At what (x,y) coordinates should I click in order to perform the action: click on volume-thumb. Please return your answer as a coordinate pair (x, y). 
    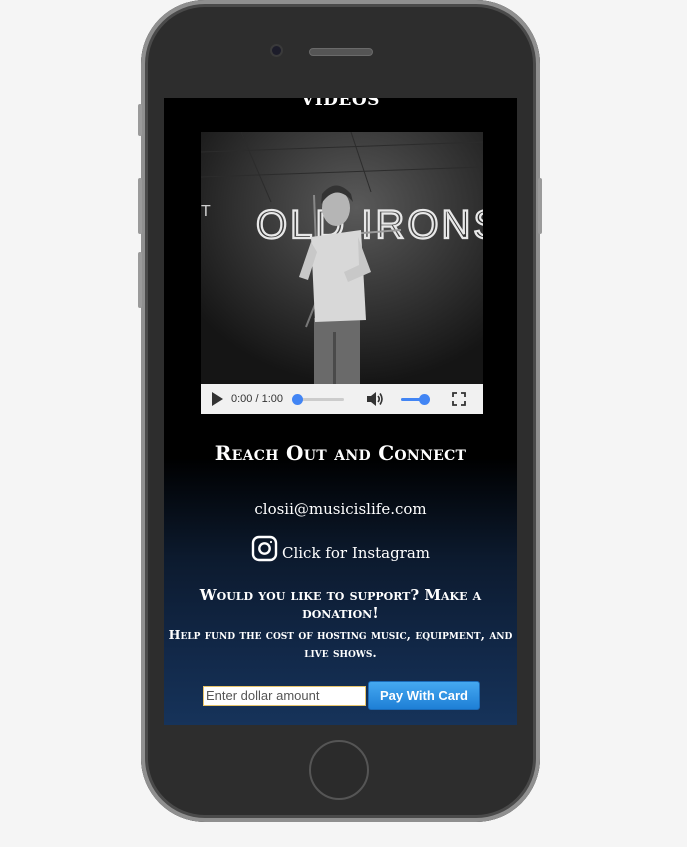
    Looking at the image, I should click on (424, 399).